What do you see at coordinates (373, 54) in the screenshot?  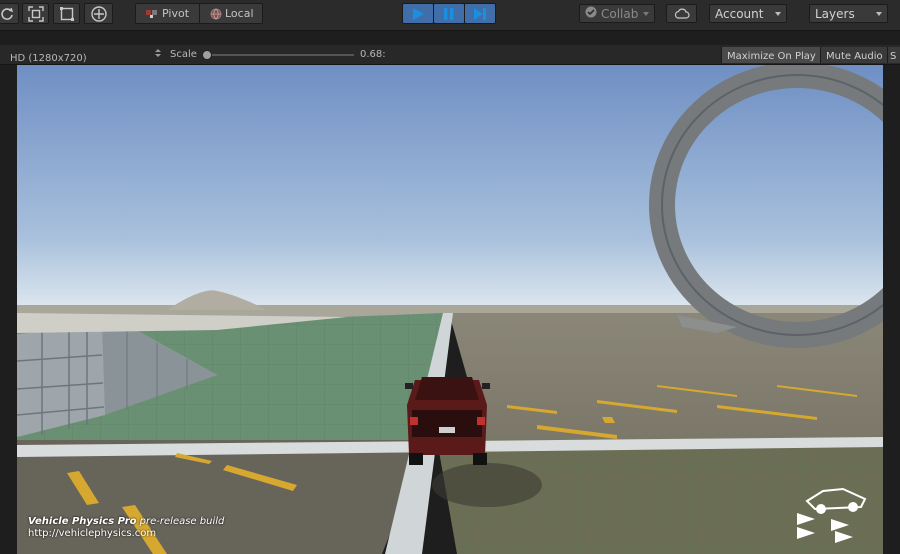 I see `scale-value: 0.68:` at bounding box center [373, 54].